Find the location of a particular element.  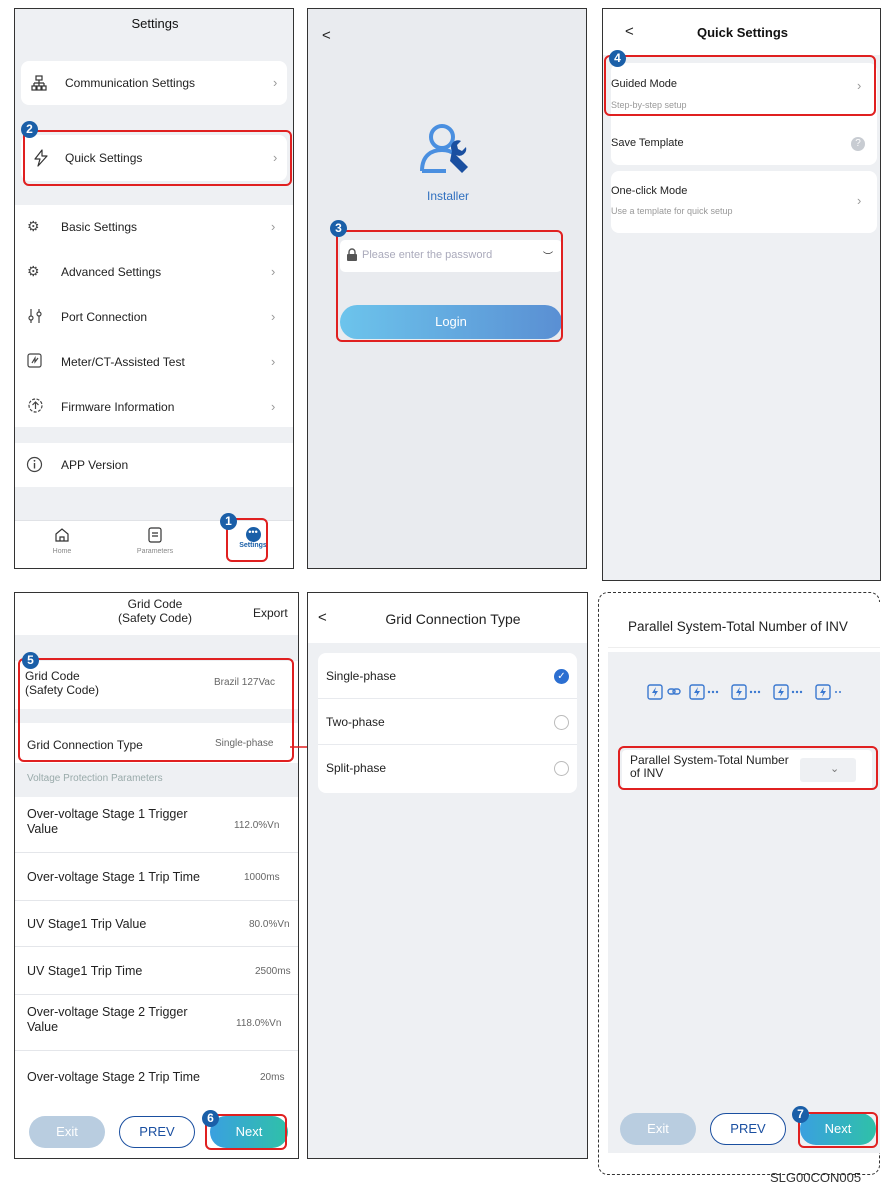

figure-caption: SLG00CON005 is located at coordinates (816, 1177).